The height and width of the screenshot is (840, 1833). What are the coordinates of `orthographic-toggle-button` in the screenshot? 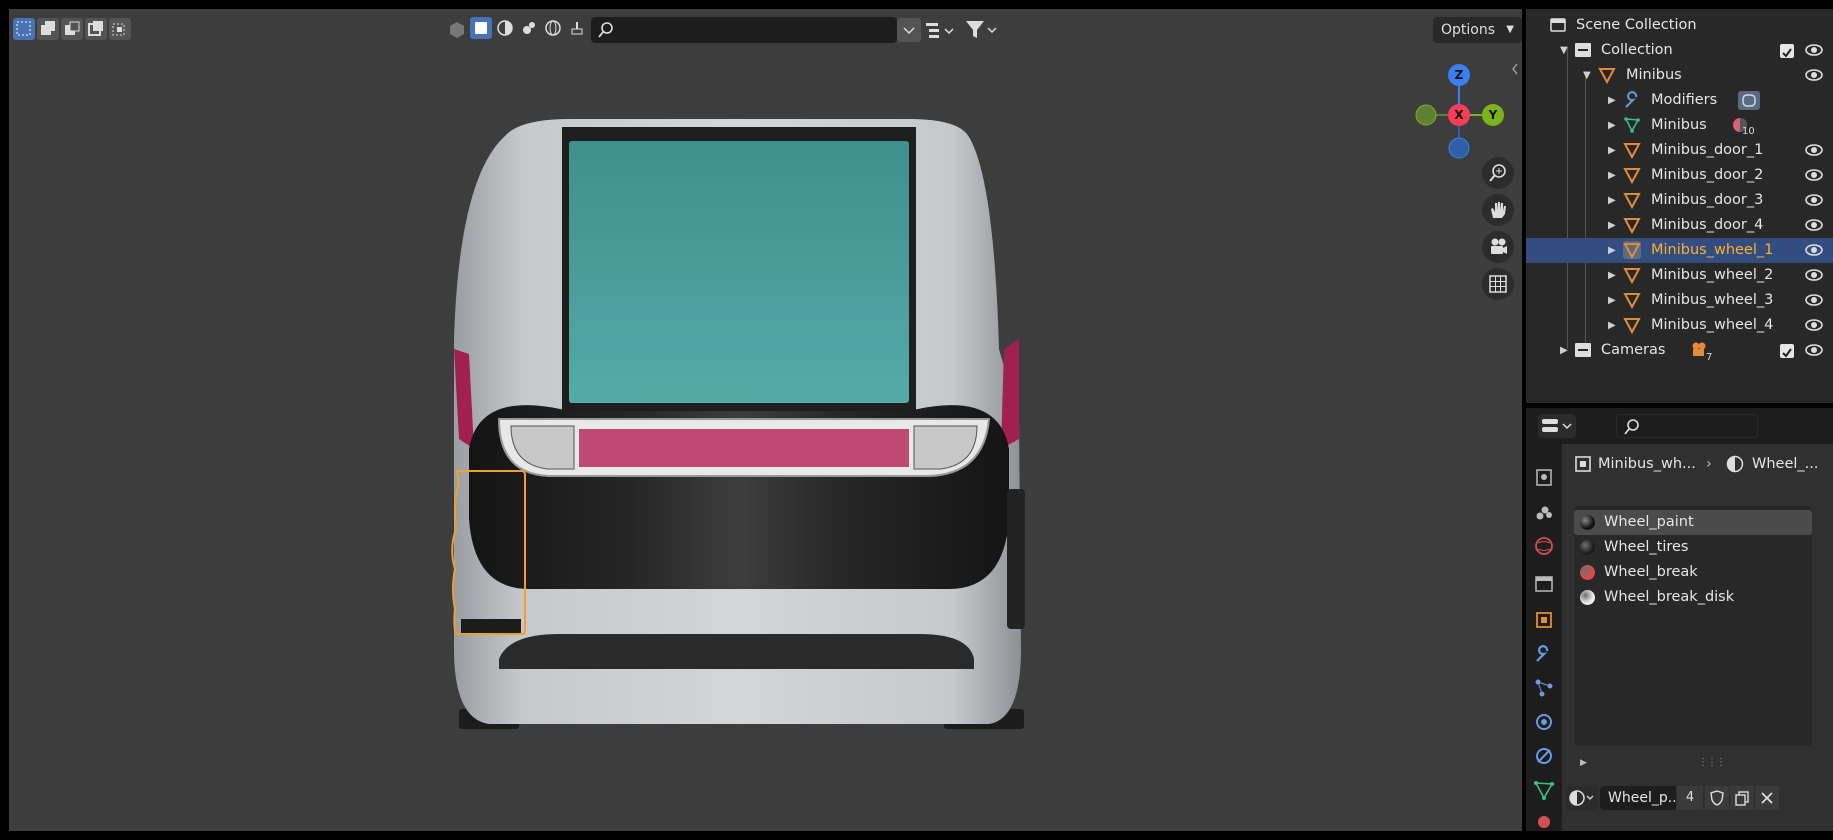 It's located at (1498, 284).